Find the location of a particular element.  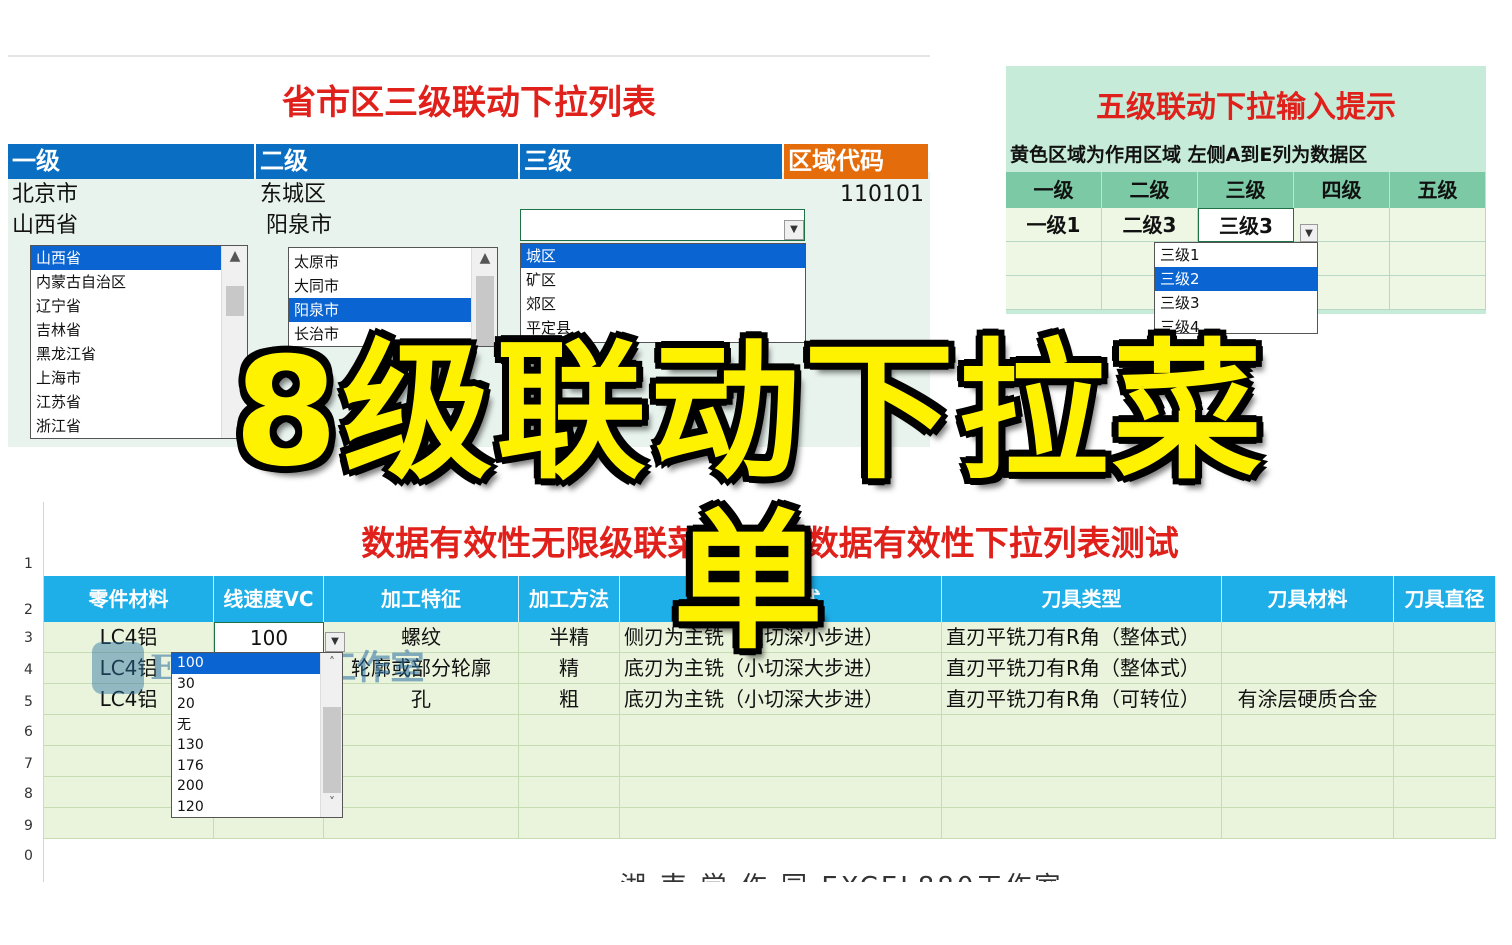

list-option: 郊区 is located at coordinates (663, 304).